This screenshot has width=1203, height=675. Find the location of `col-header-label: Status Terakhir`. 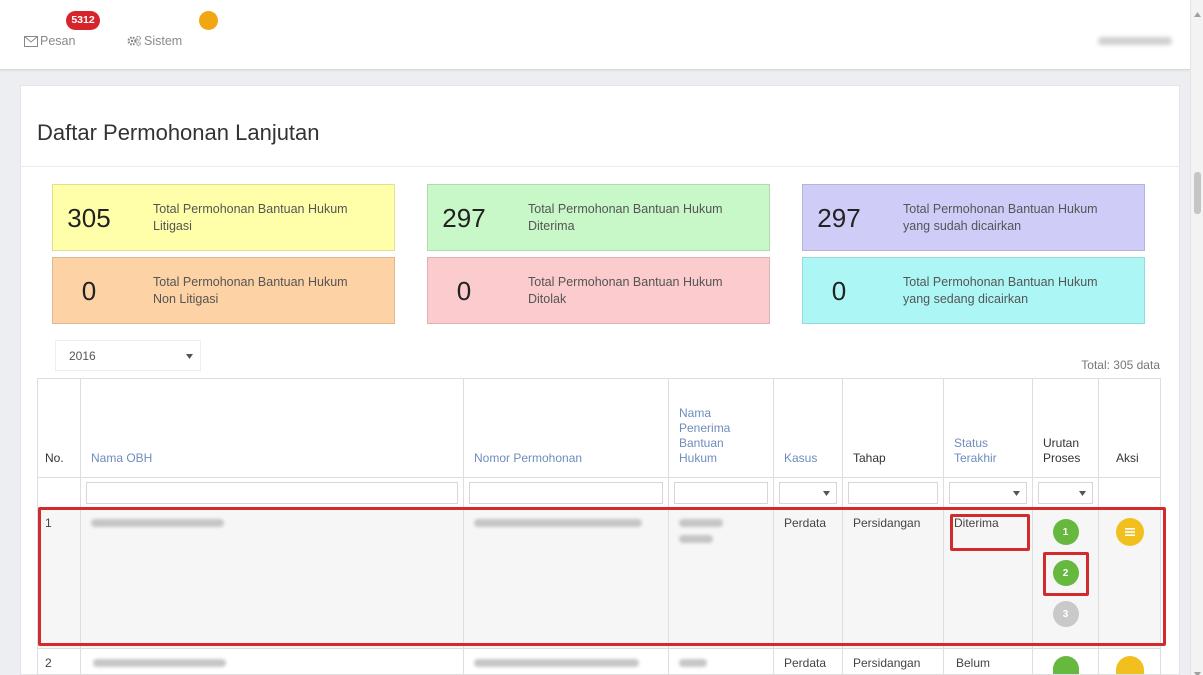

col-header-label: Status Terakhir is located at coordinates (975, 451).